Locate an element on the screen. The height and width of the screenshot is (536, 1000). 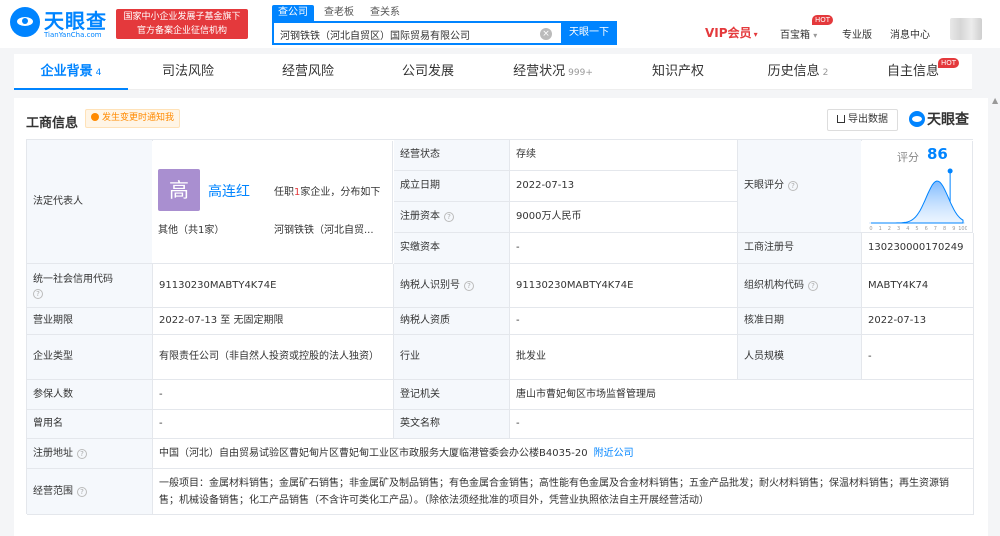
message-center-link: 消息中心 is located at coordinates (910, 33).